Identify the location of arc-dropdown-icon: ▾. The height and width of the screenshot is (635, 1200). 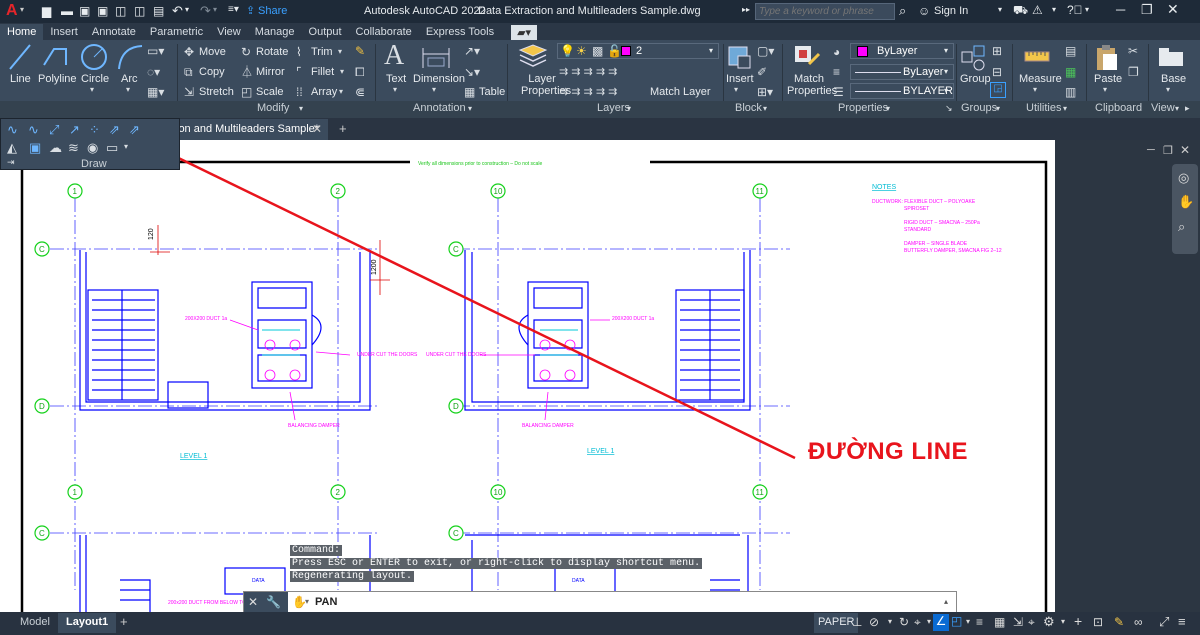
(128, 90).